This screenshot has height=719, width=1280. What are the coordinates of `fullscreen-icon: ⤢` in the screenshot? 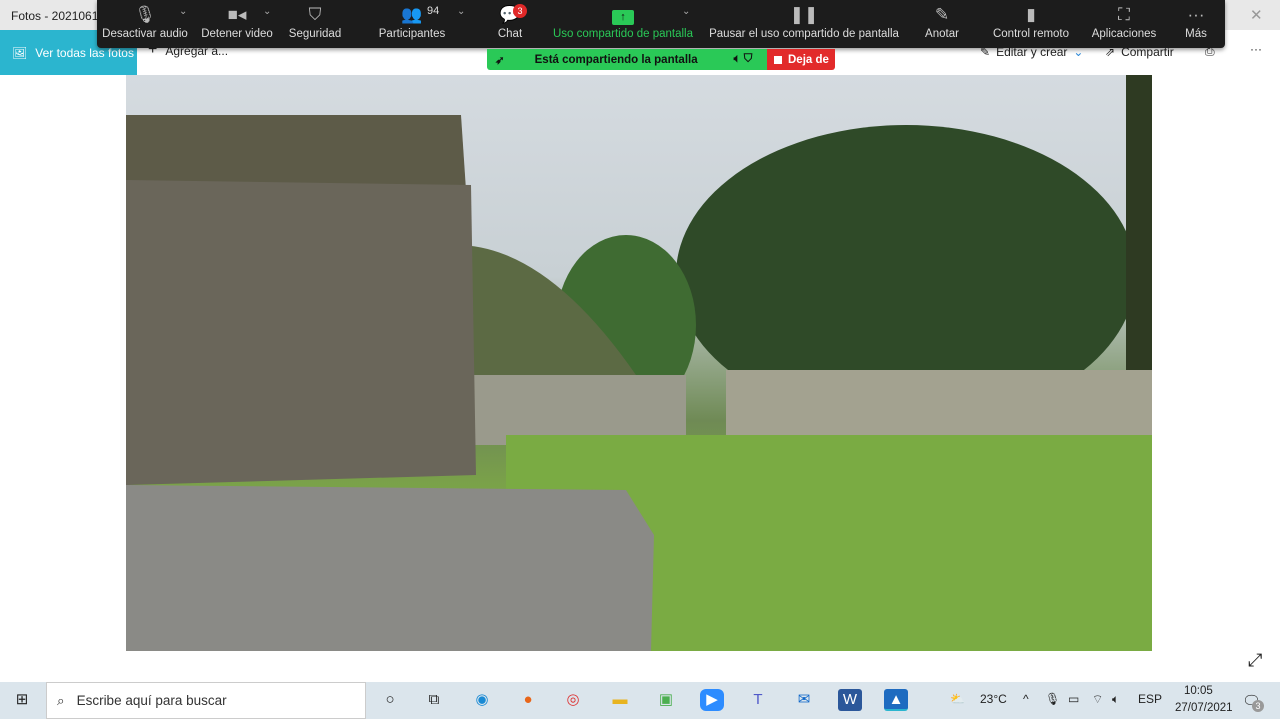 It's located at (1255, 660).